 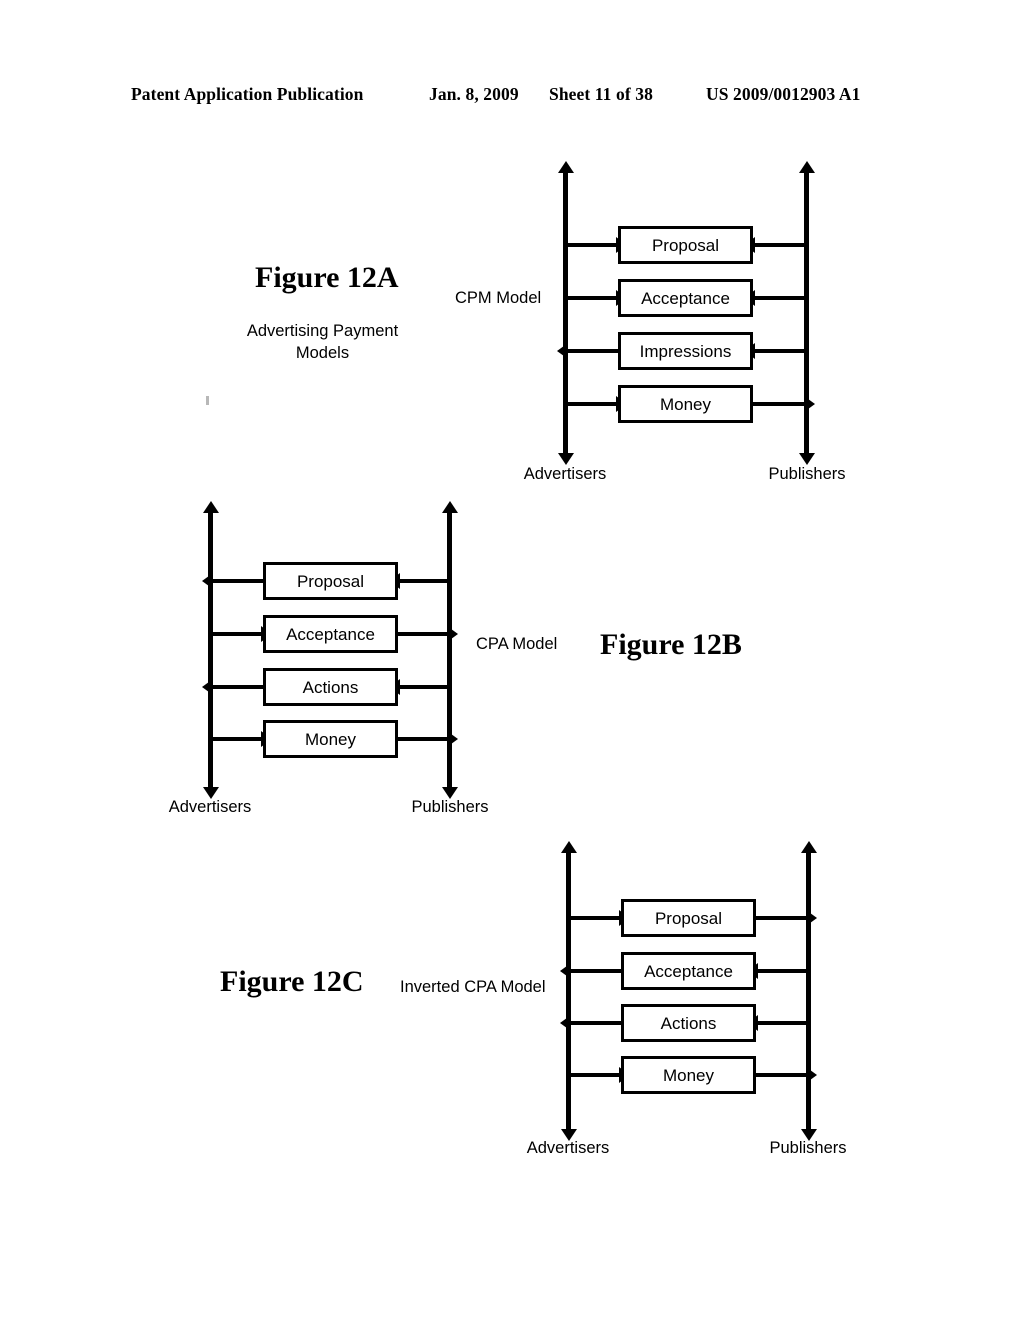 I want to click on figure-12c-row-1-box: Proposal, so click(x=688, y=918).